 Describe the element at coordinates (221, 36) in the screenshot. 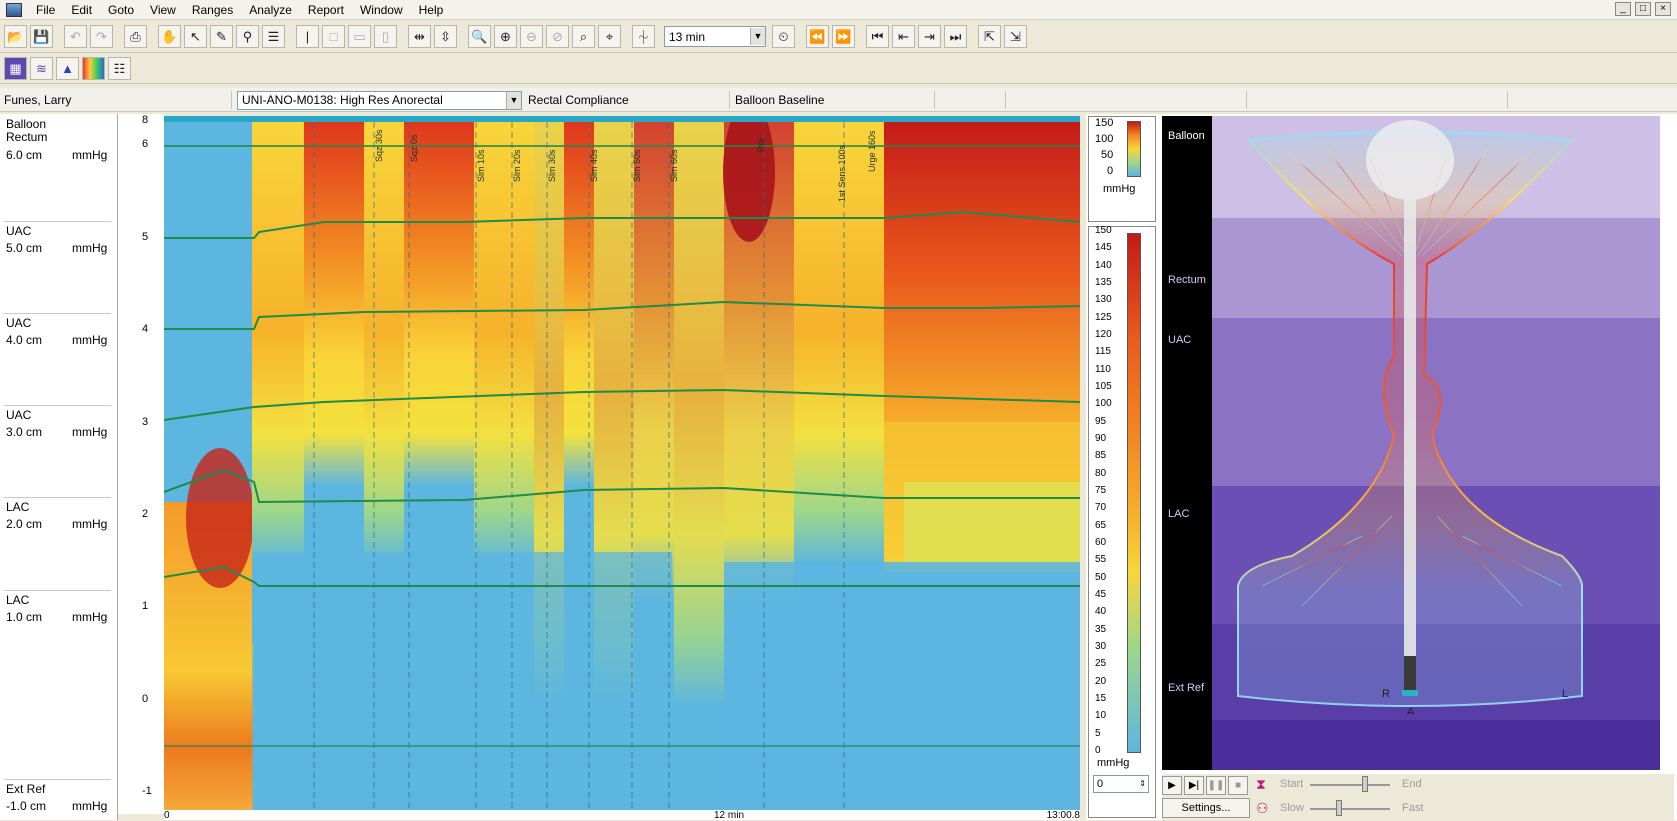

I see `pencil-tool-icon: ✎` at that location.